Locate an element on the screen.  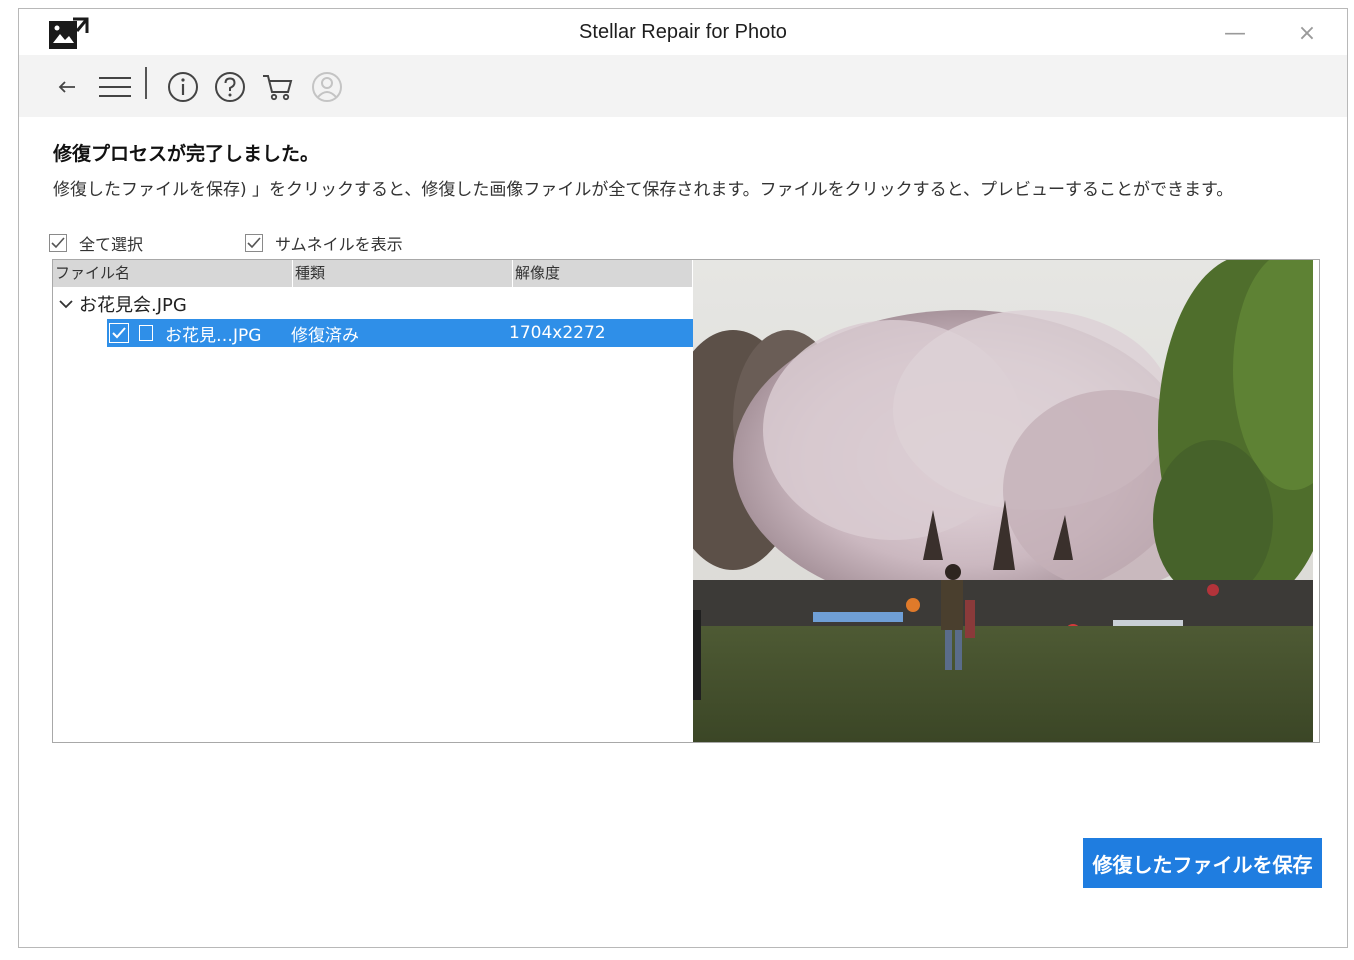
file-name: お花見…JPG is located at coordinates (213, 335).